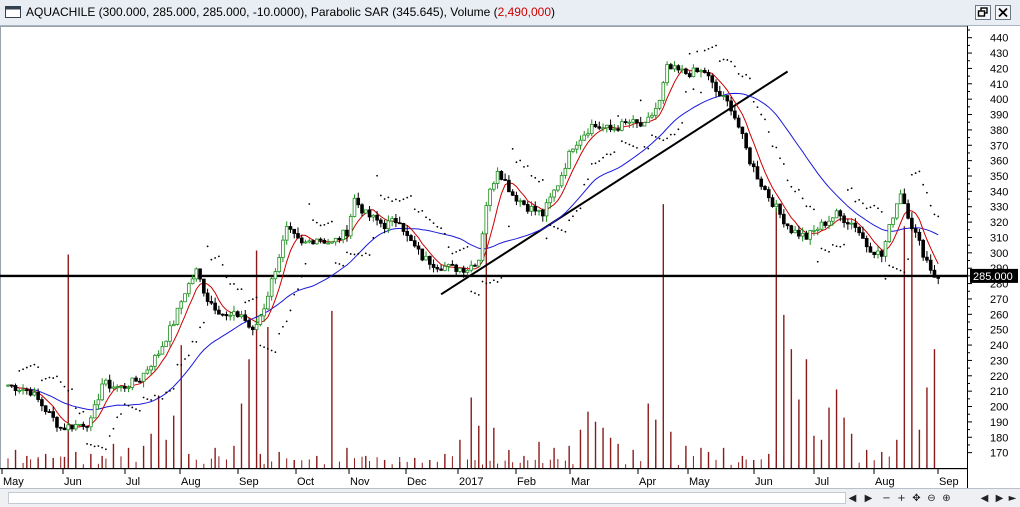 Image resolution: width=1020 pixels, height=507 pixels. I want to click on zoom-out-icon: −, so click(886, 498).